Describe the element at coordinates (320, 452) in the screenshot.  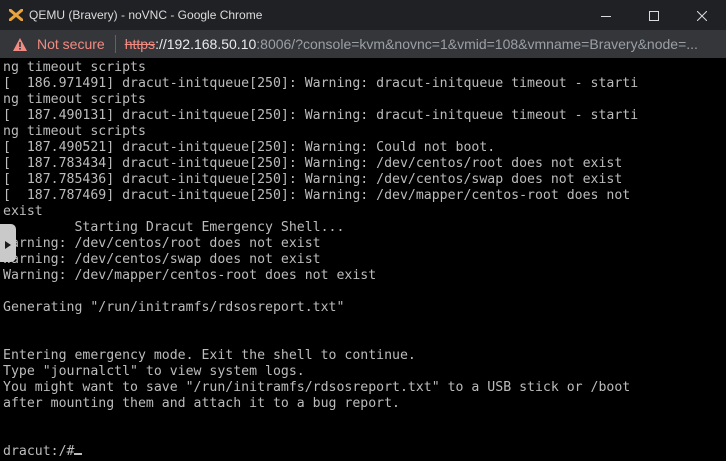
I see `console-line: dracut:/#` at that location.